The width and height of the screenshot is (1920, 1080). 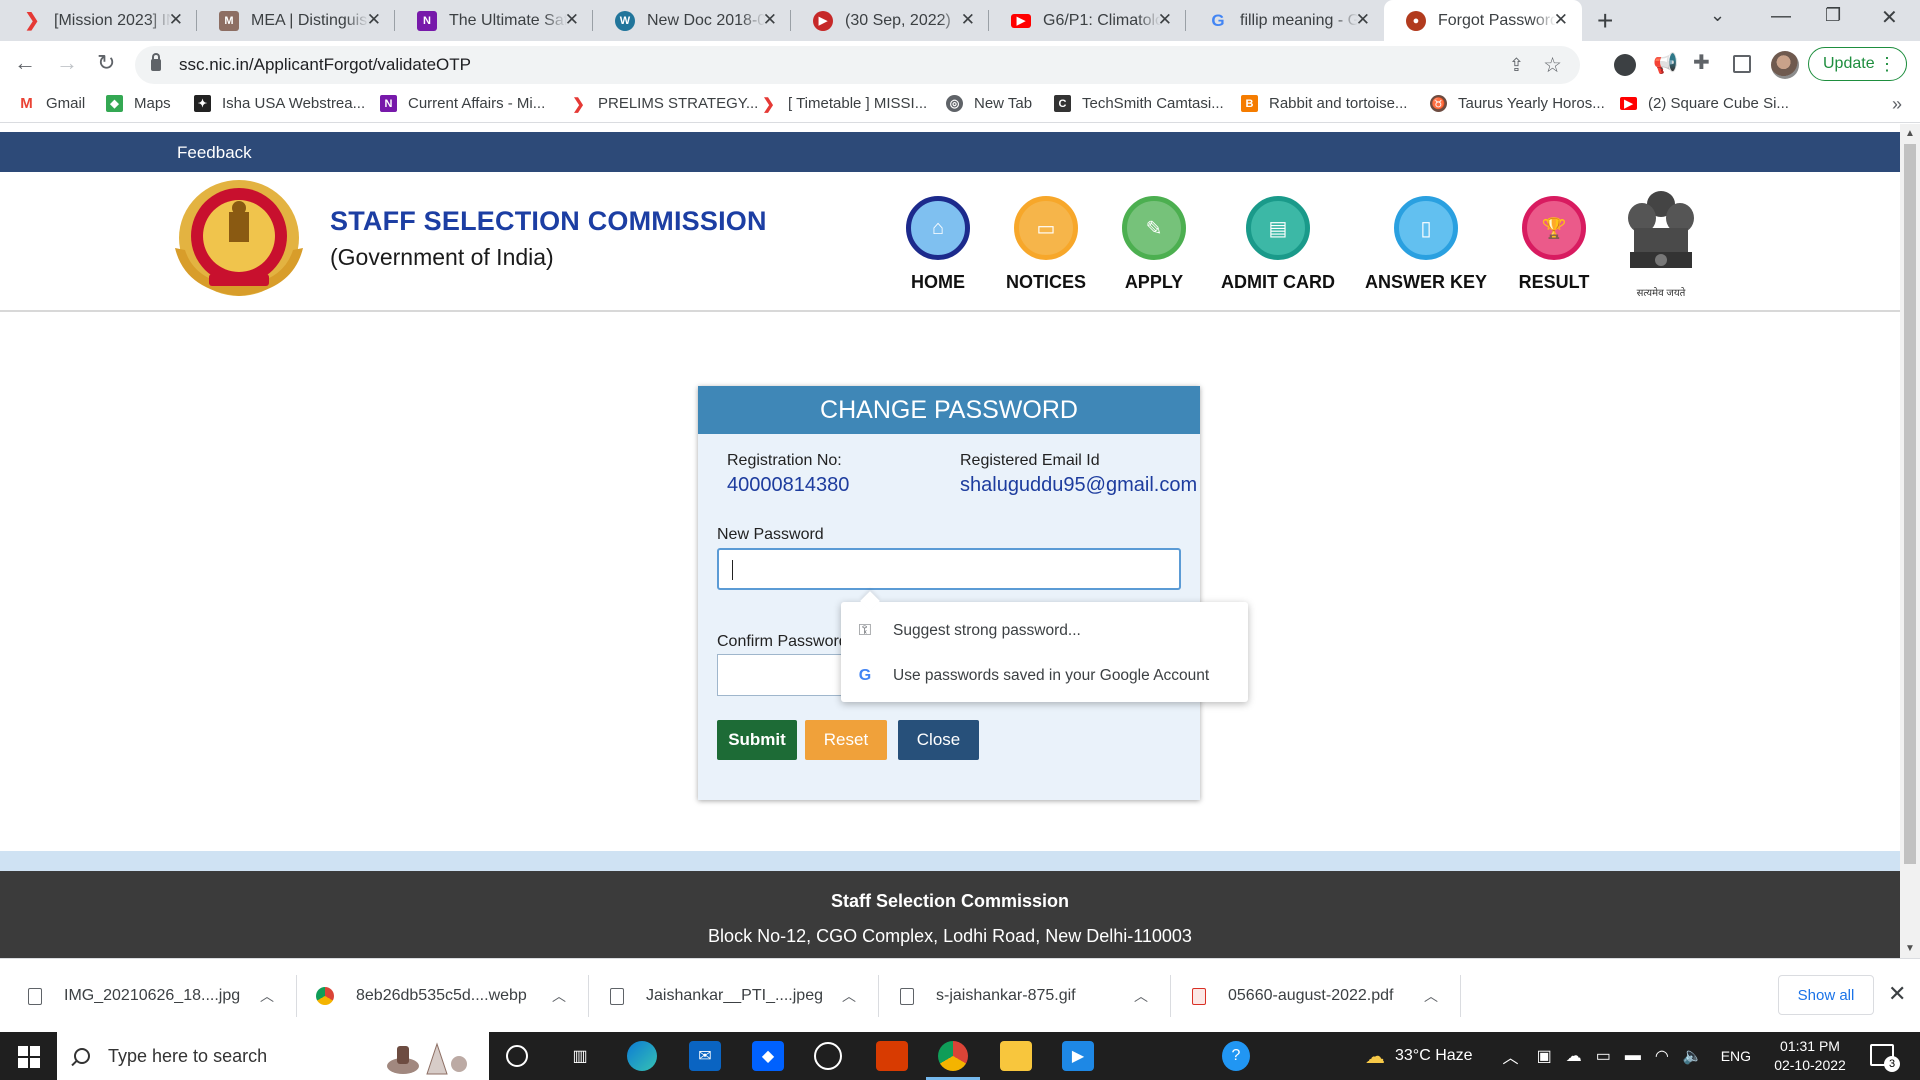 What do you see at coordinates (1625, 65) in the screenshot?
I see `extension-chat-icon` at bounding box center [1625, 65].